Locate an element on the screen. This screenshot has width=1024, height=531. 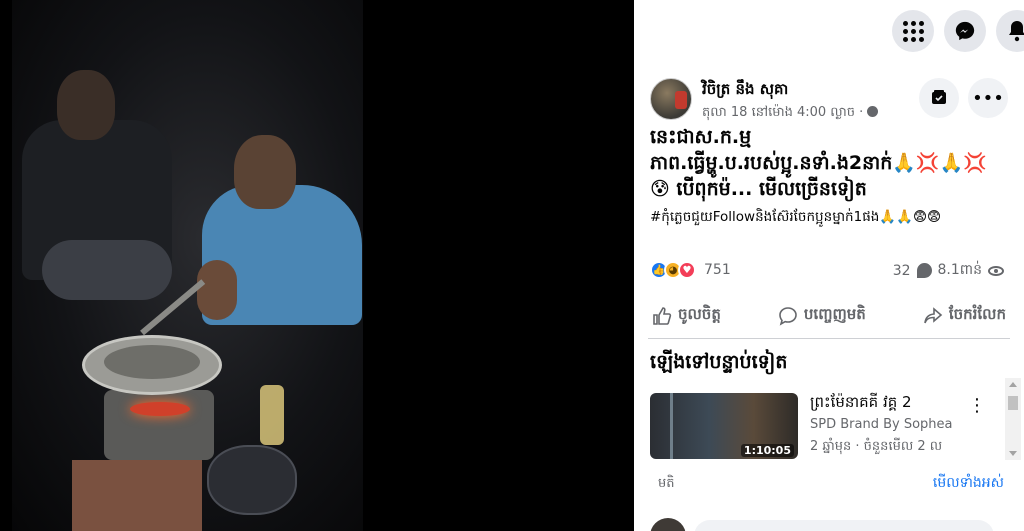
author-name: វិចិត្រ នឹង សុគា is located at coordinates (745, 91).